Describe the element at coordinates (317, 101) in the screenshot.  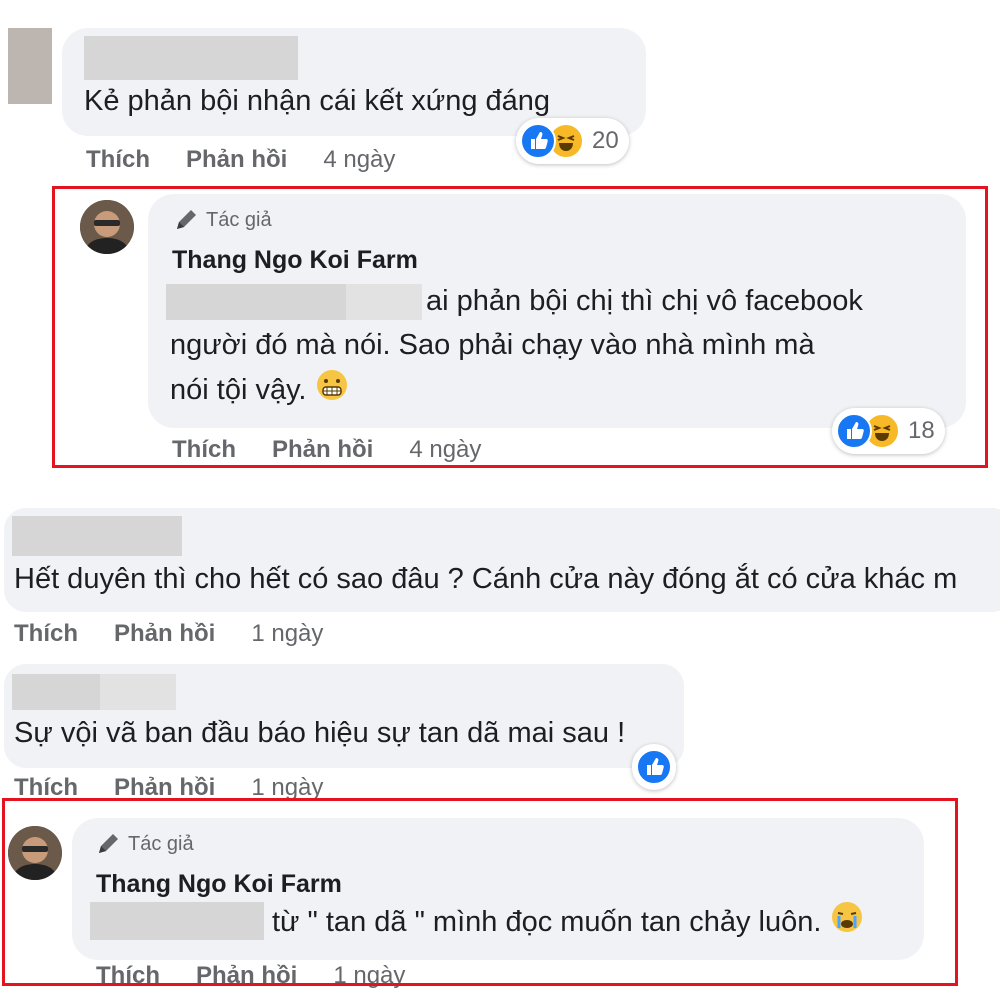
I see `comment-text: Kẻ phản bội nhận cái kết xứng đáng` at that location.